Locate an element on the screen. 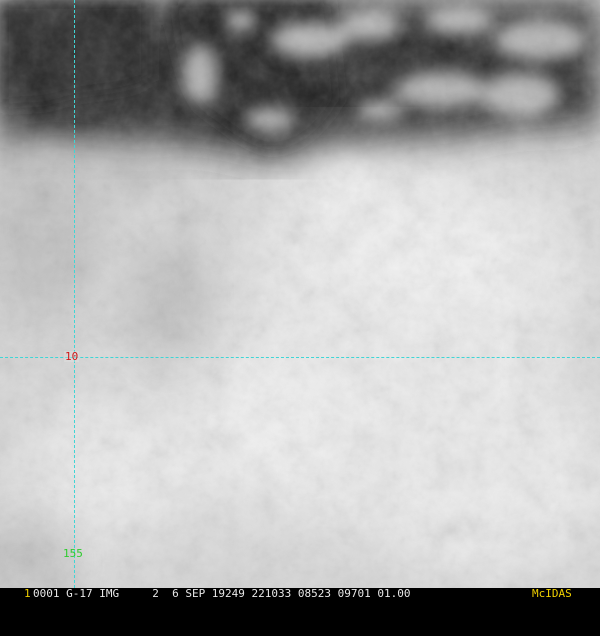 The height and width of the screenshot is (636, 600). latitude-label: 10 is located at coordinates (72, 356).